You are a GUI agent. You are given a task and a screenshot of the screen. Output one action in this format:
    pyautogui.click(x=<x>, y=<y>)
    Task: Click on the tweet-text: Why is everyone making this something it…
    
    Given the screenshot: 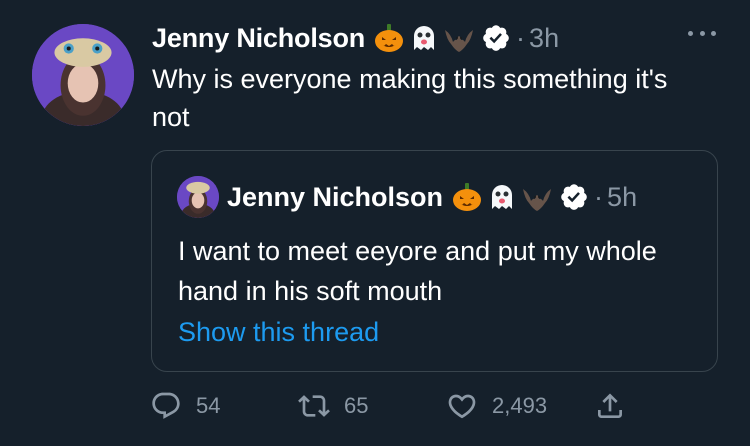 What is the action you would take?
    pyautogui.click(x=410, y=98)
    